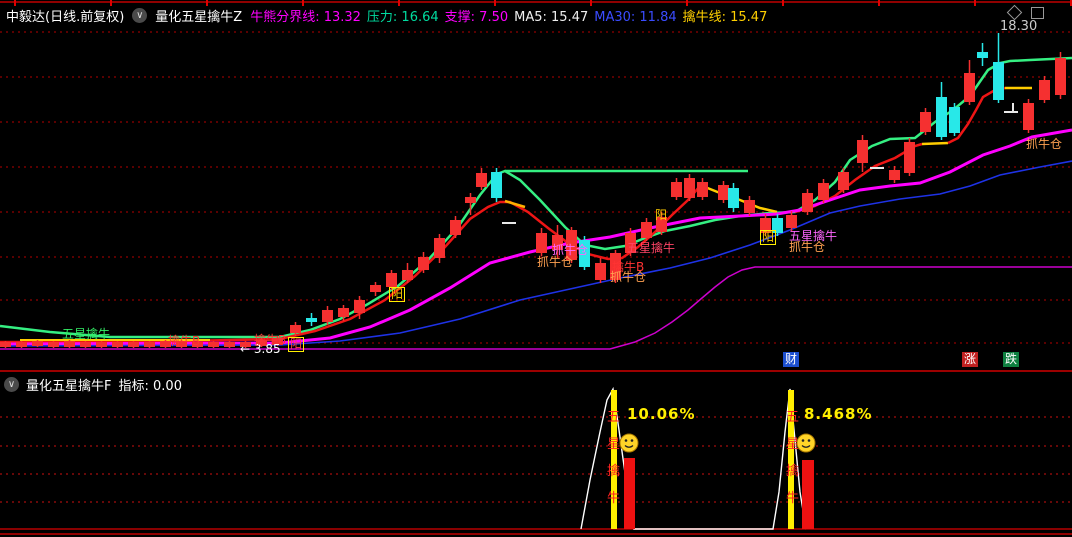  Describe the element at coordinates (1014, 12) in the screenshot. I see `diamond-icon` at that location.